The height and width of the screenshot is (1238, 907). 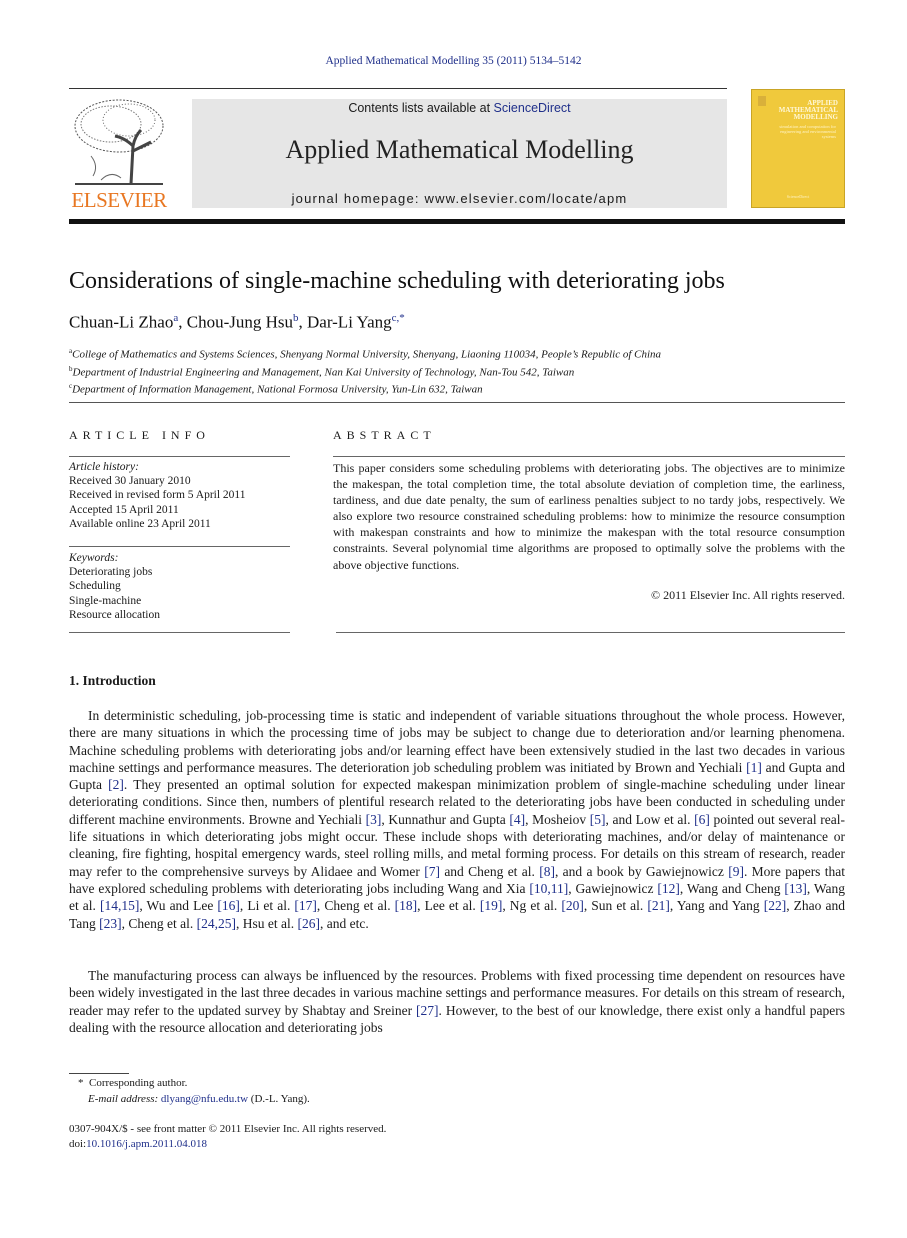 What do you see at coordinates (457, 402) in the screenshot?
I see `section-divider` at bounding box center [457, 402].